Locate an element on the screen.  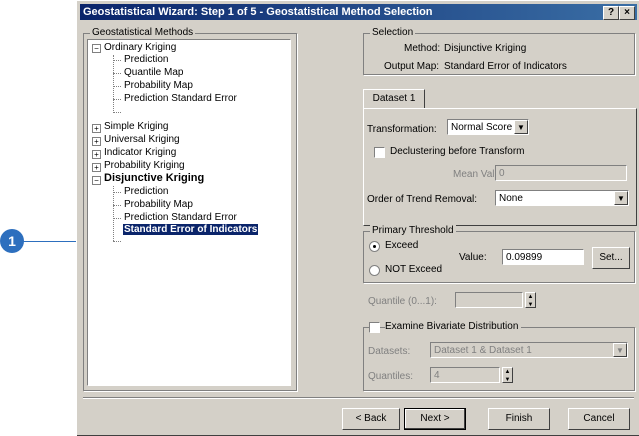
tree-item-quantile-map: Quantile Map is located at coordinates (153, 72).